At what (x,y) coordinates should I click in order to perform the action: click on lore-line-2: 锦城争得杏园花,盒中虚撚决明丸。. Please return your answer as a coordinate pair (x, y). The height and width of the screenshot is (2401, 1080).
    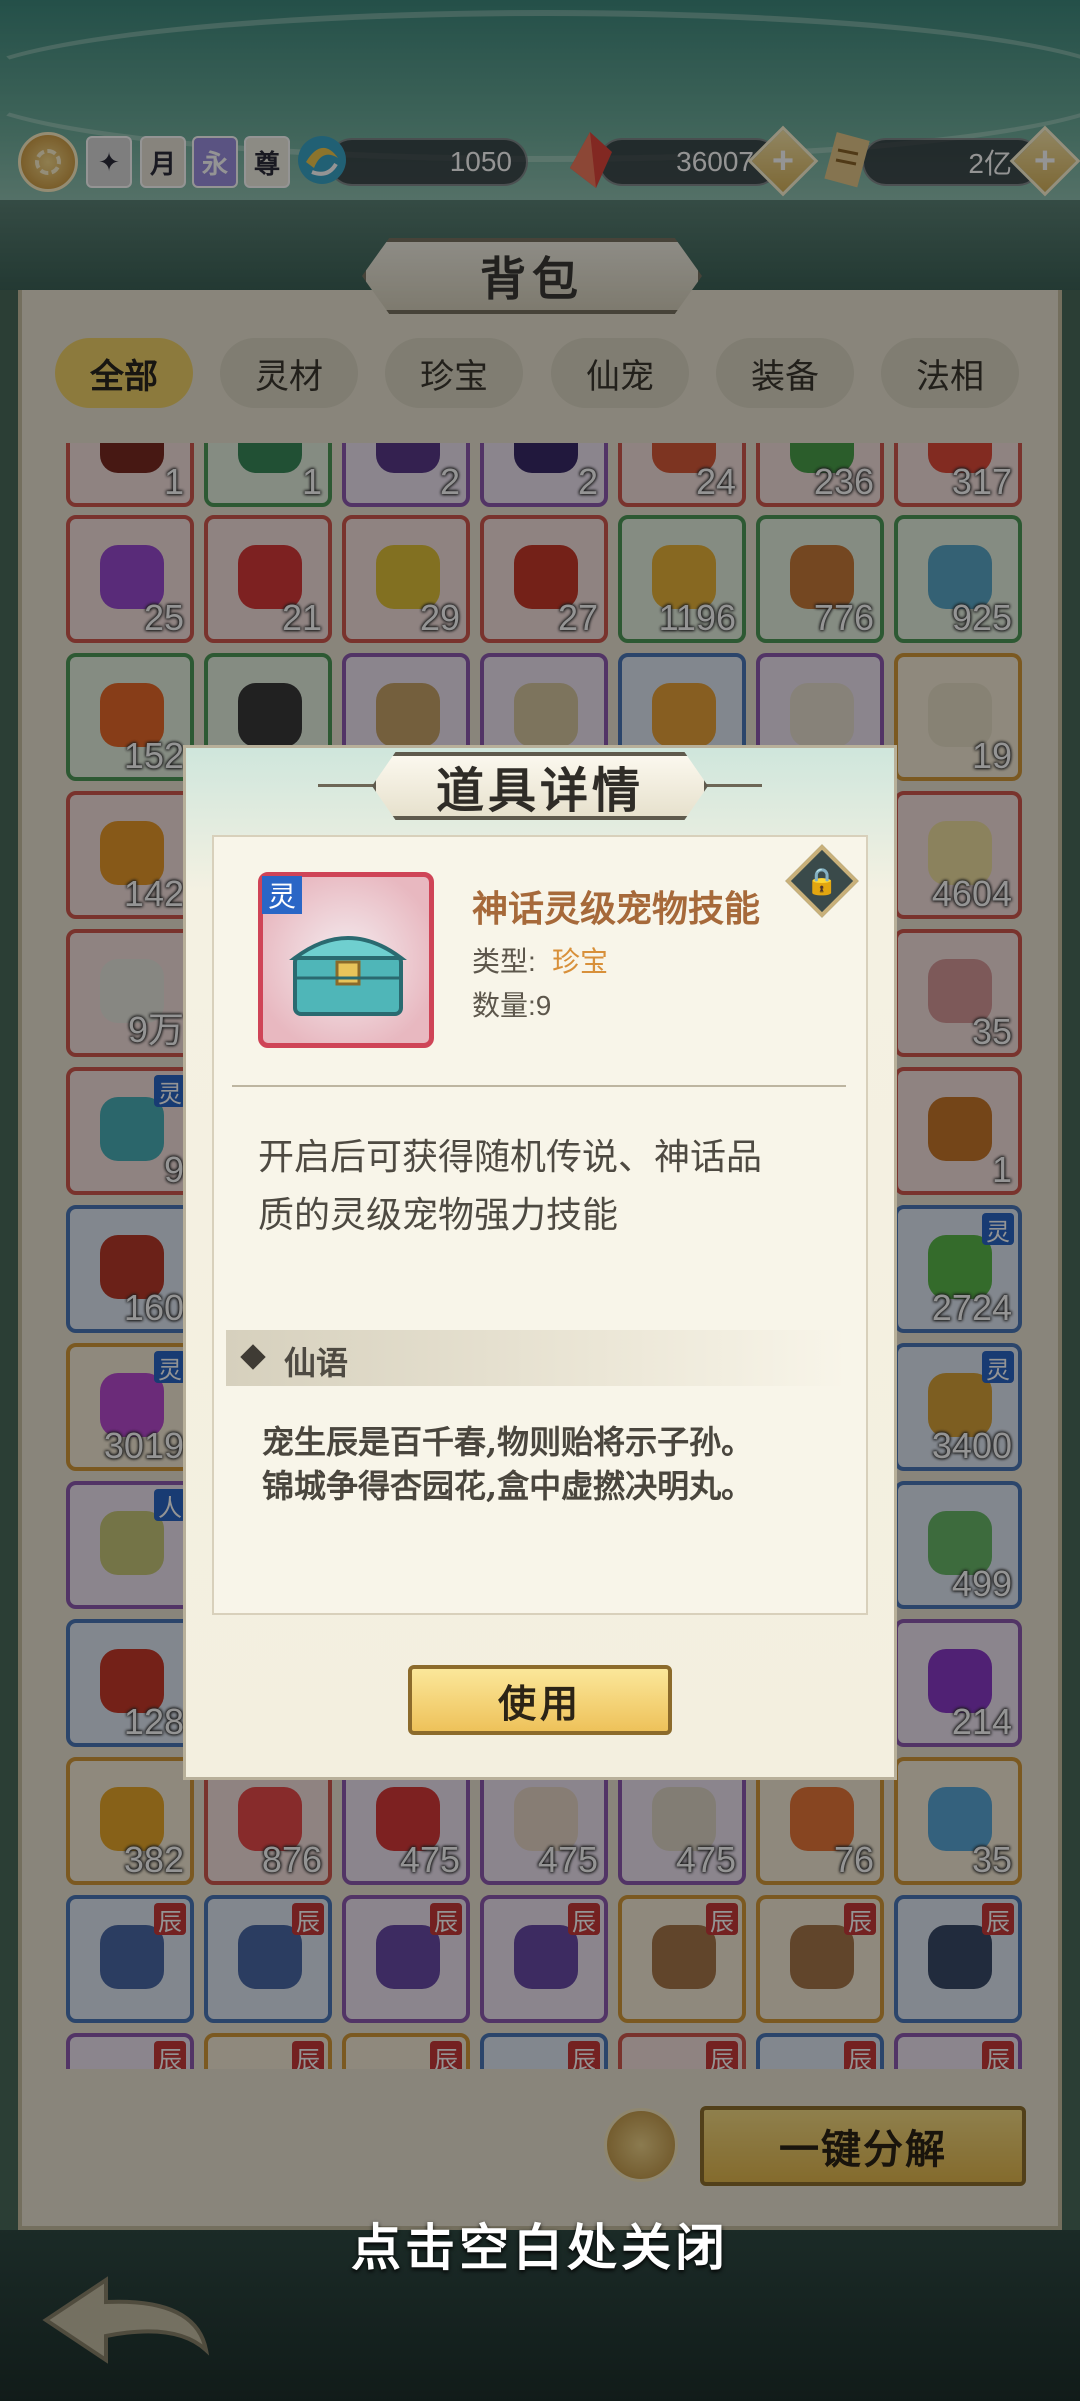
    Looking at the image, I should click on (508, 1486).